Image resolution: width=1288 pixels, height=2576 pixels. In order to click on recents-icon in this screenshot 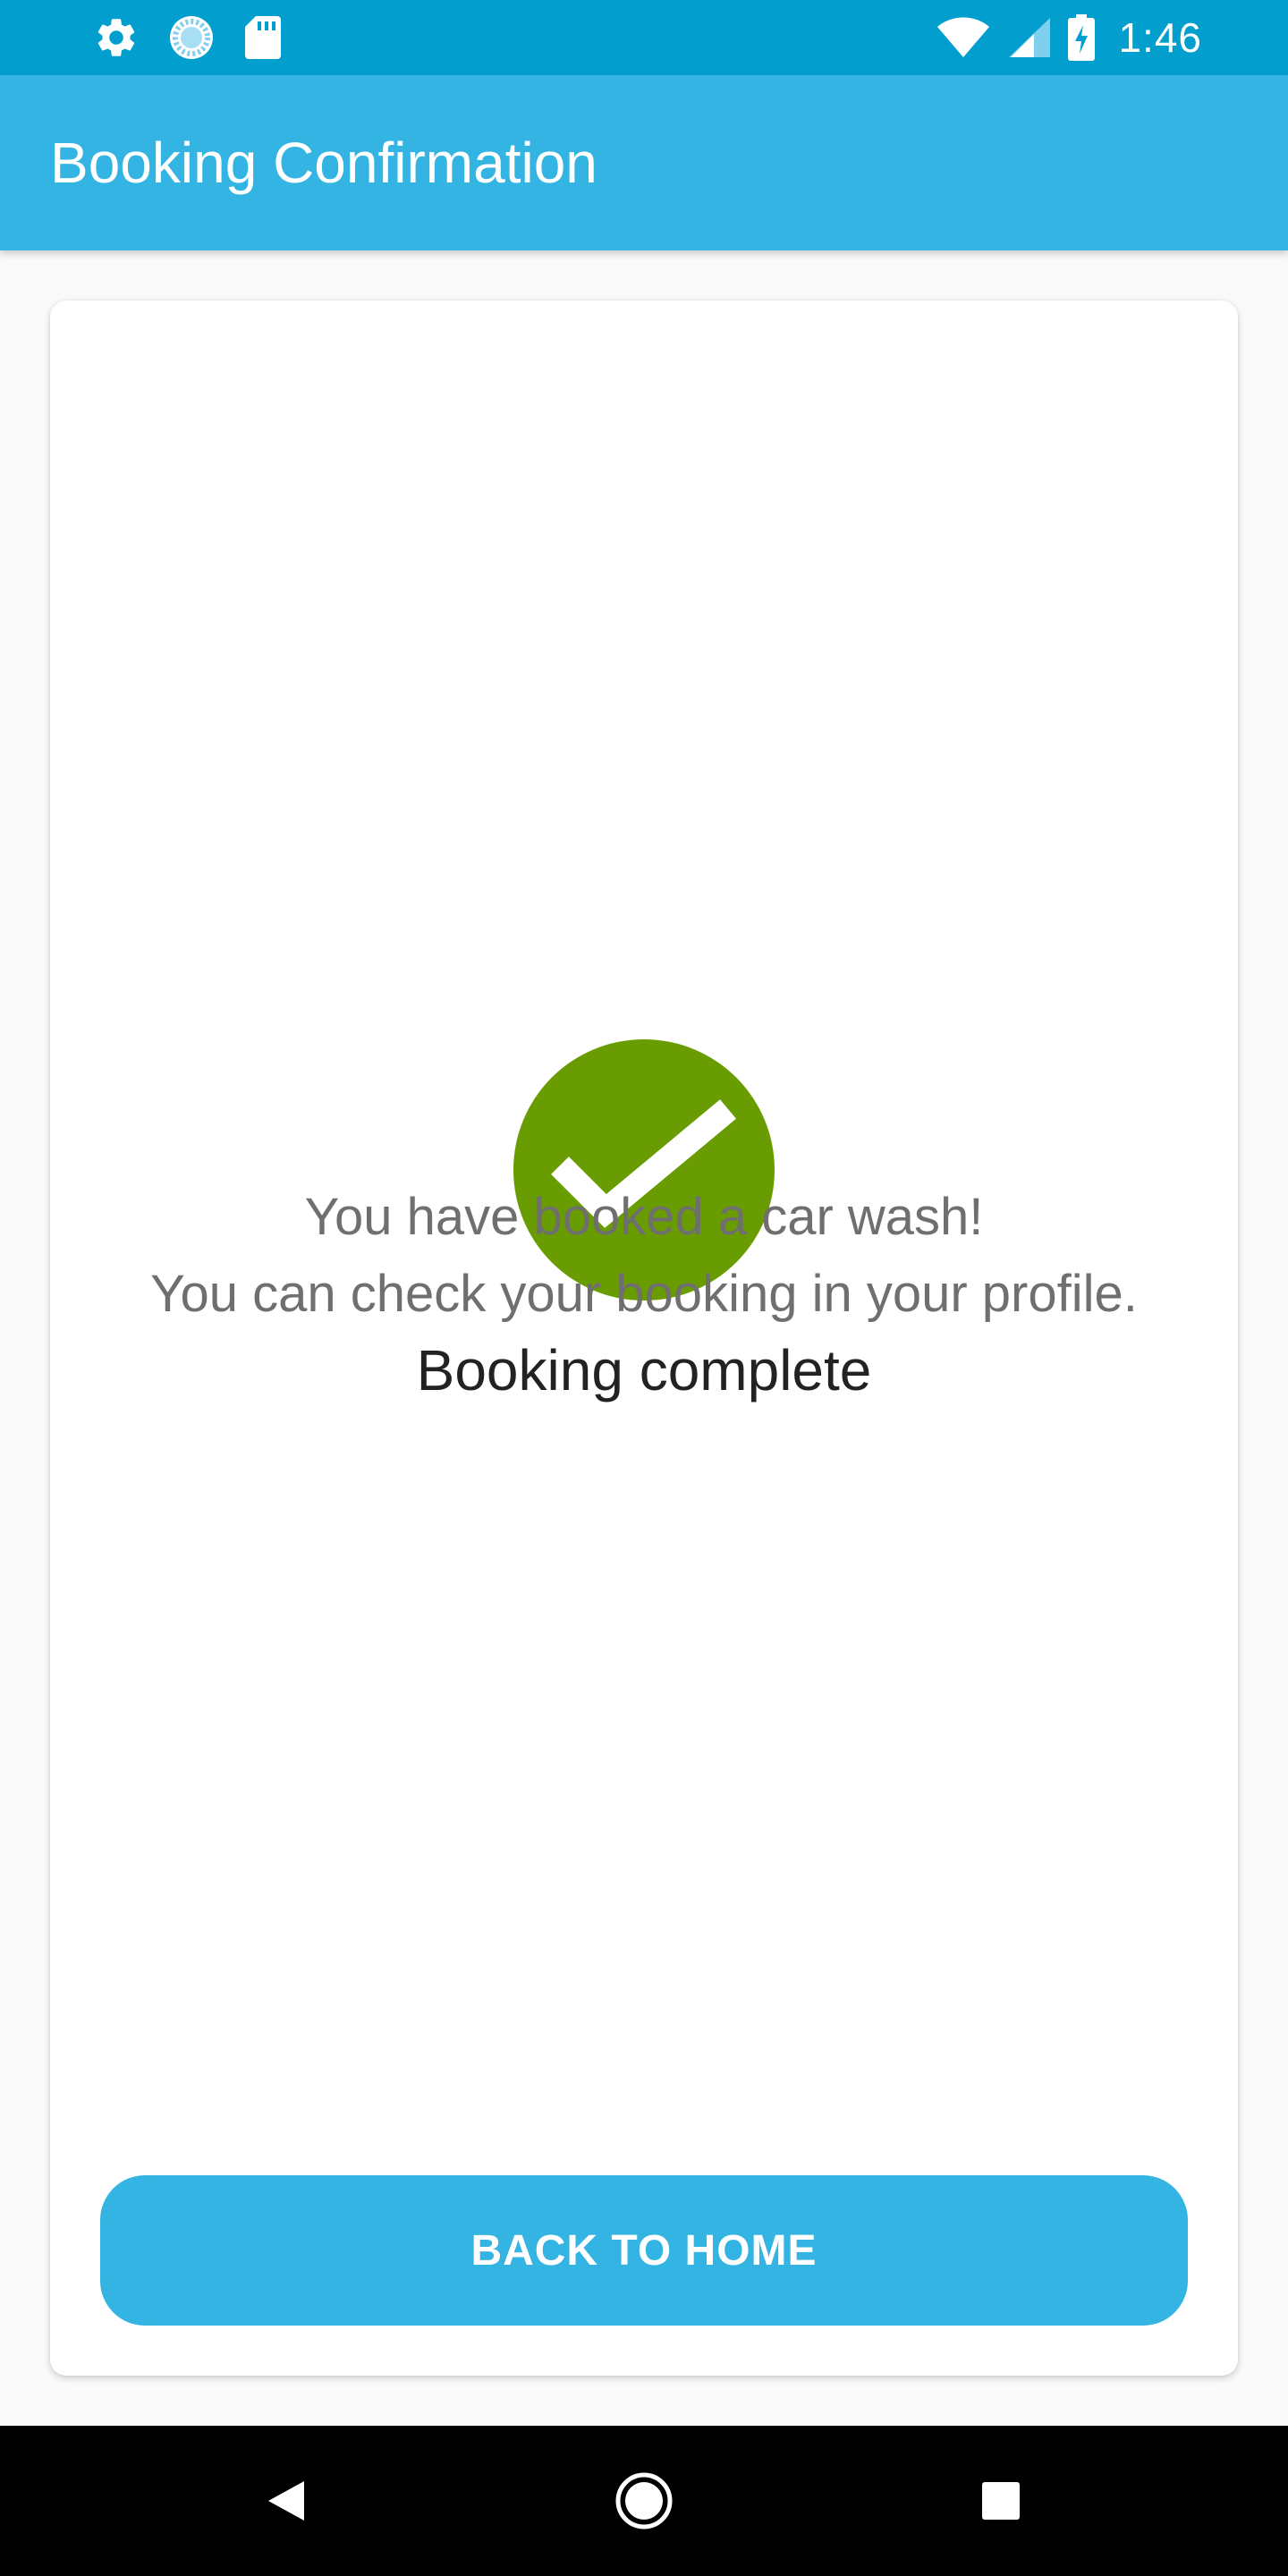, I will do `click(1001, 2501)`.